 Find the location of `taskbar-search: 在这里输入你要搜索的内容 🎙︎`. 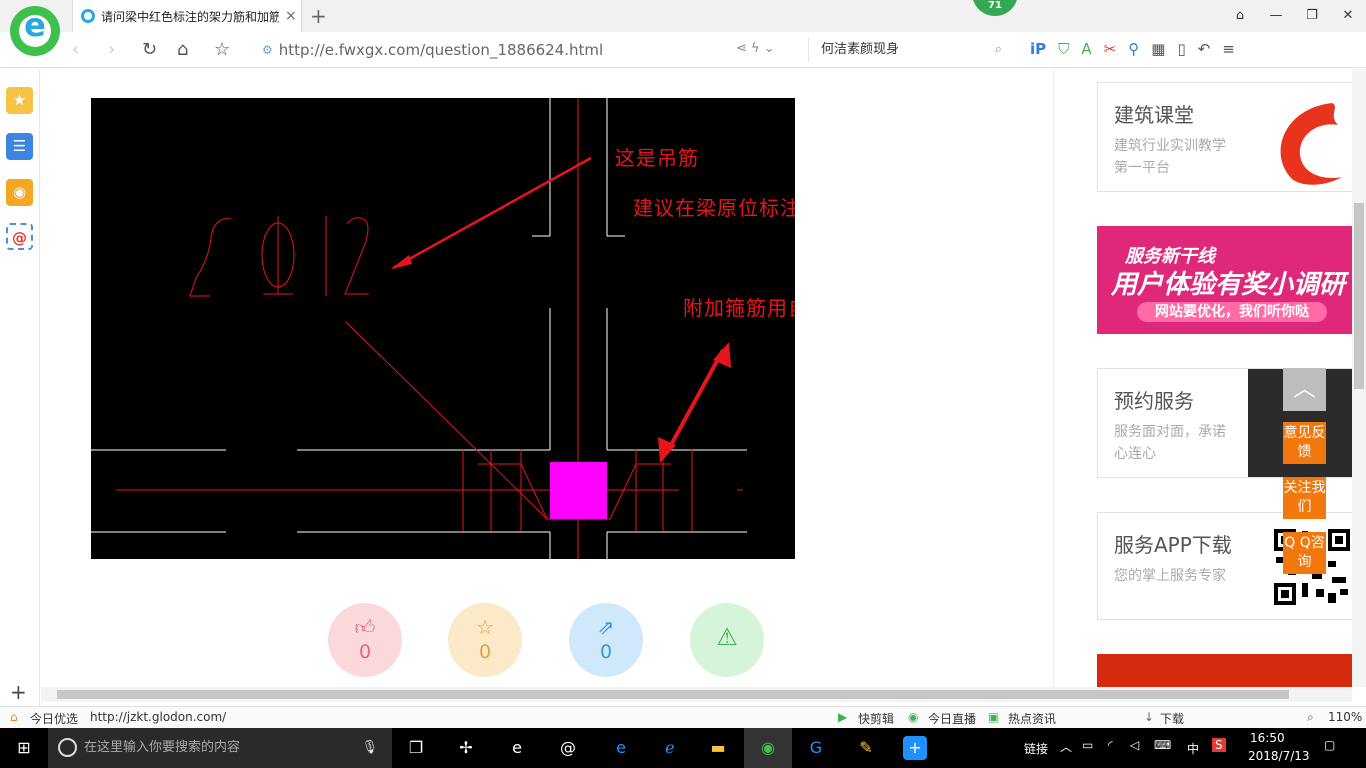

taskbar-search: 在这里输入你要搜索的内容 🎙︎ is located at coordinates (220, 748).